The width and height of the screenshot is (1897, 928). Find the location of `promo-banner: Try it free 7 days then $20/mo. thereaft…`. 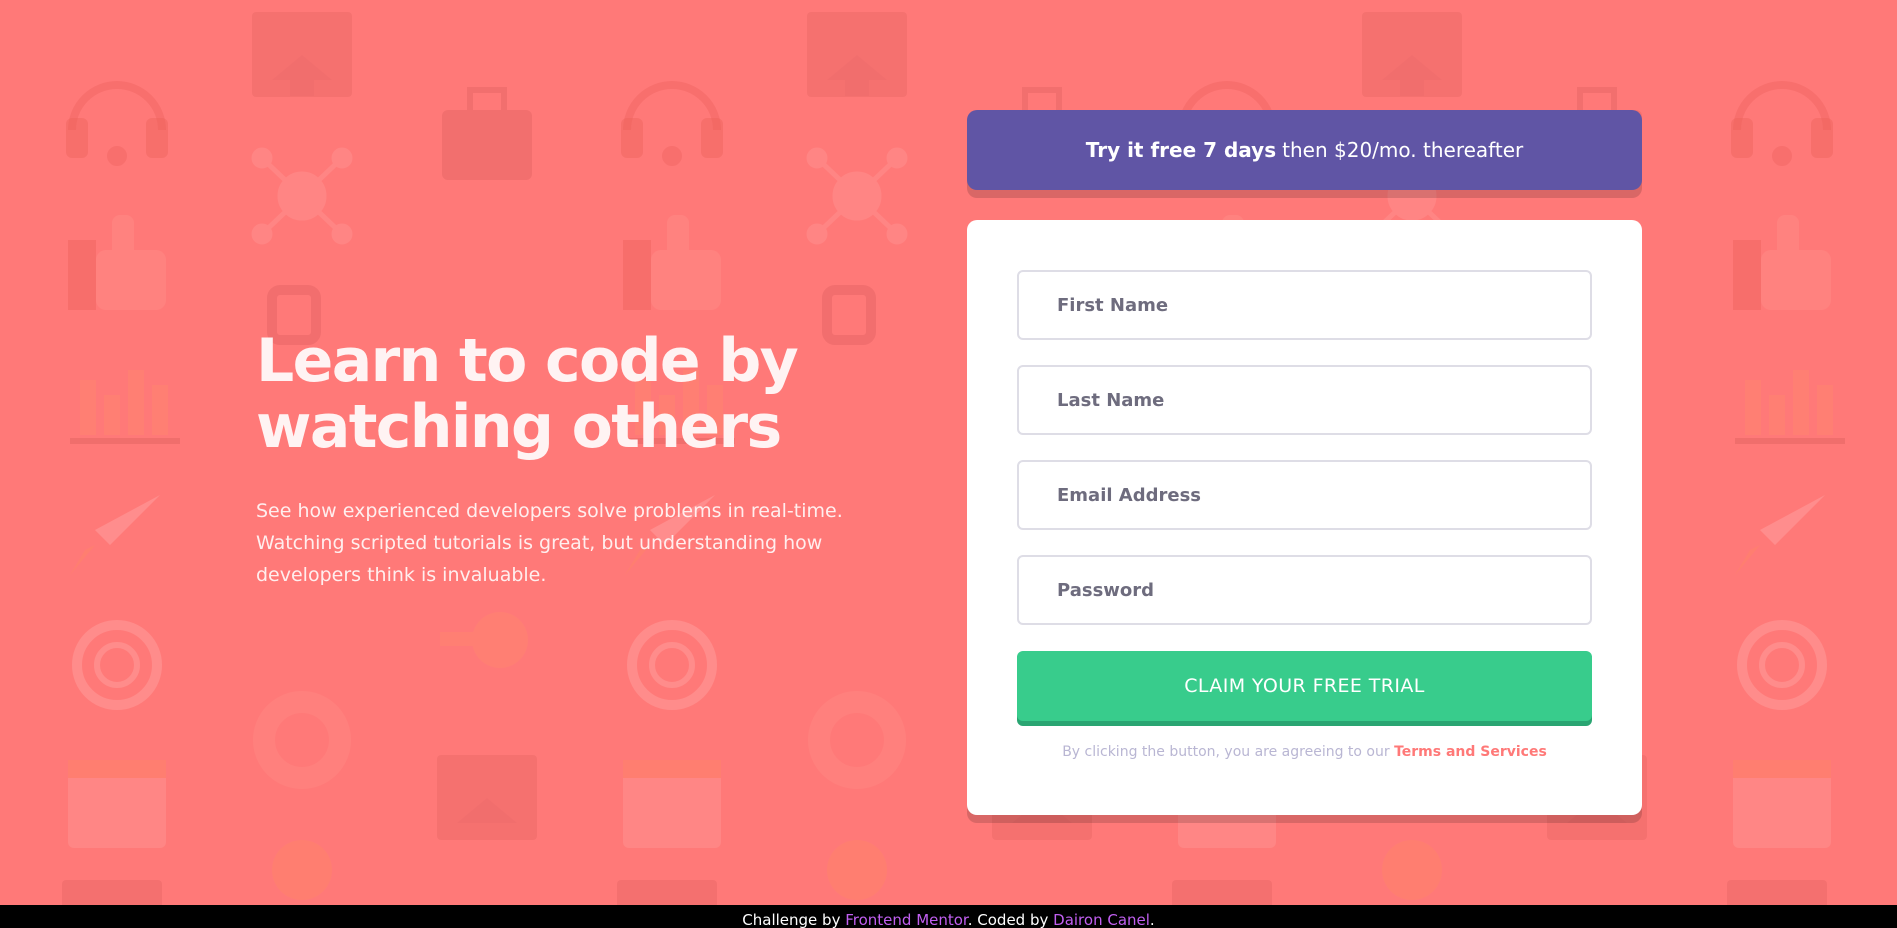

promo-banner: Try it free 7 days then $20/mo. thereaft… is located at coordinates (1304, 150).